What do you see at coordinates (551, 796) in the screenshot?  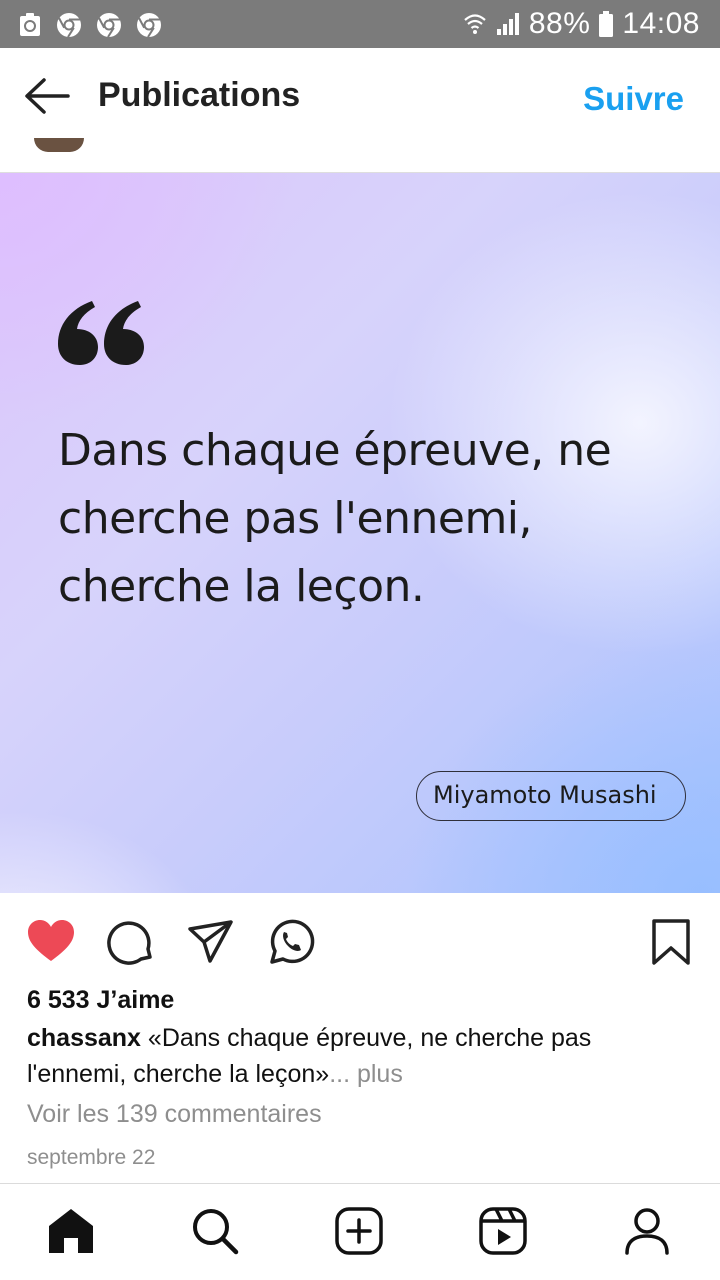 I see `author-tag: Miyamoto Musashi` at bounding box center [551, 796].